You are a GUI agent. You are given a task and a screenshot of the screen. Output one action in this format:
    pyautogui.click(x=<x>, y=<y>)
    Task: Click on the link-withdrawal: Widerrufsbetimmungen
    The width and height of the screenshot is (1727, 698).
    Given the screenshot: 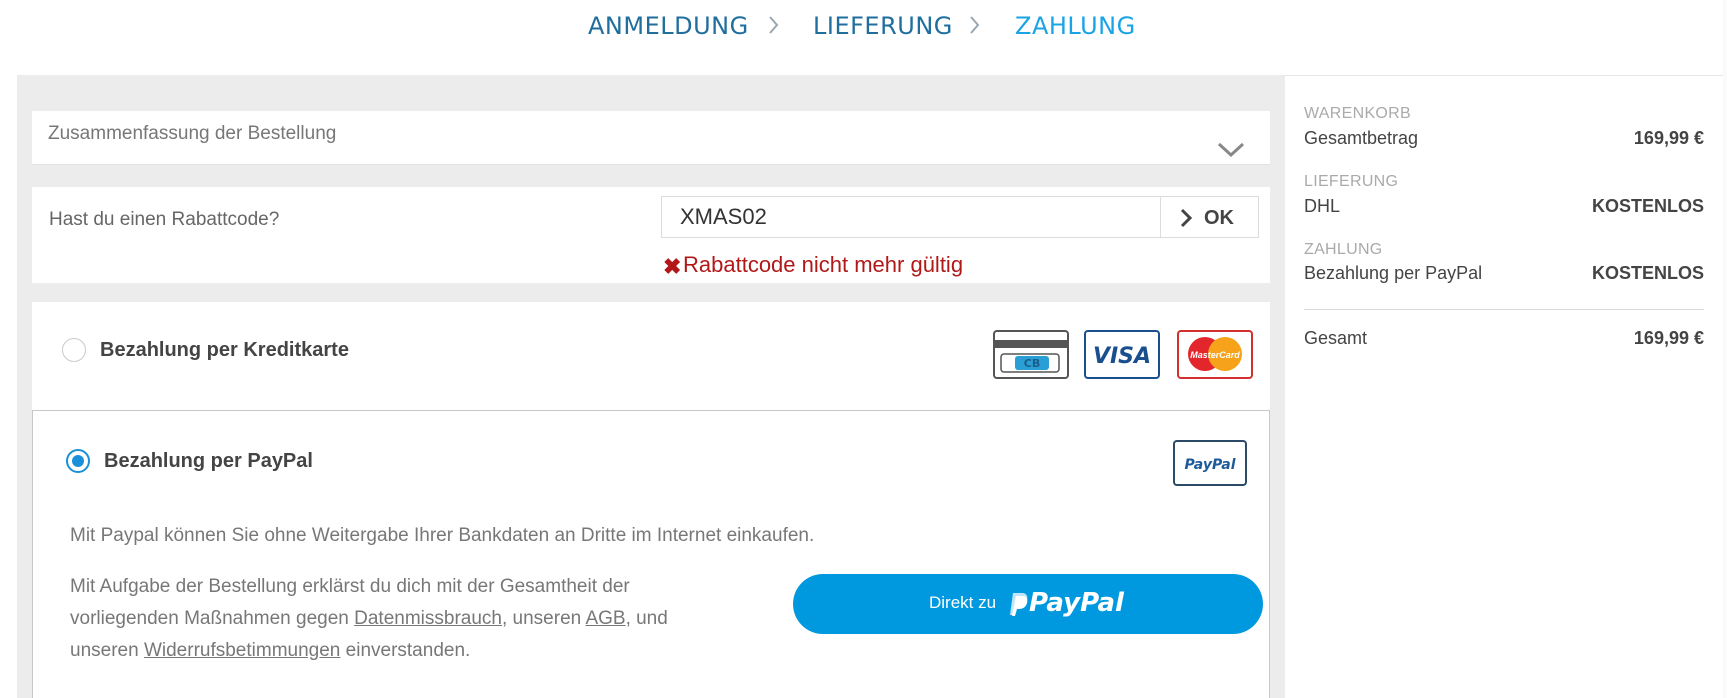 What is the action you would take?
    pyautogui.click(x=242, y=650)
    